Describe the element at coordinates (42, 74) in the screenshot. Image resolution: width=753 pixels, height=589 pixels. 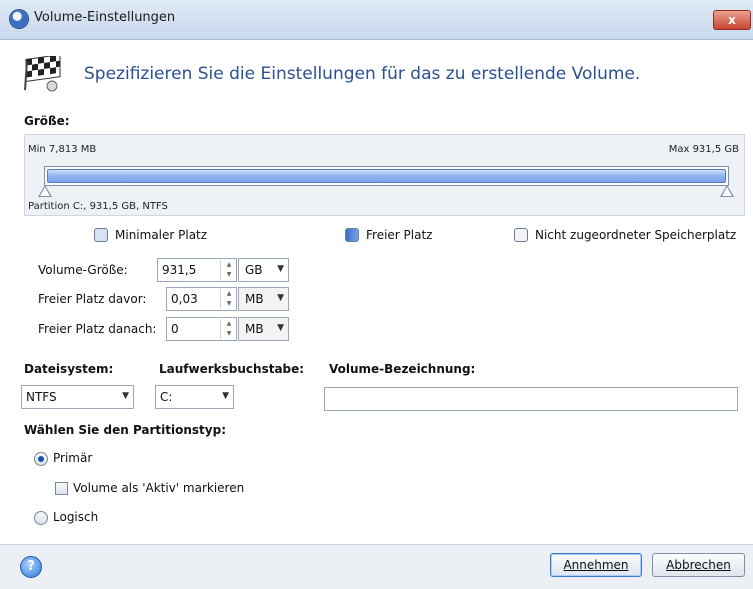
I see `checkered-flag-icon` at that location.